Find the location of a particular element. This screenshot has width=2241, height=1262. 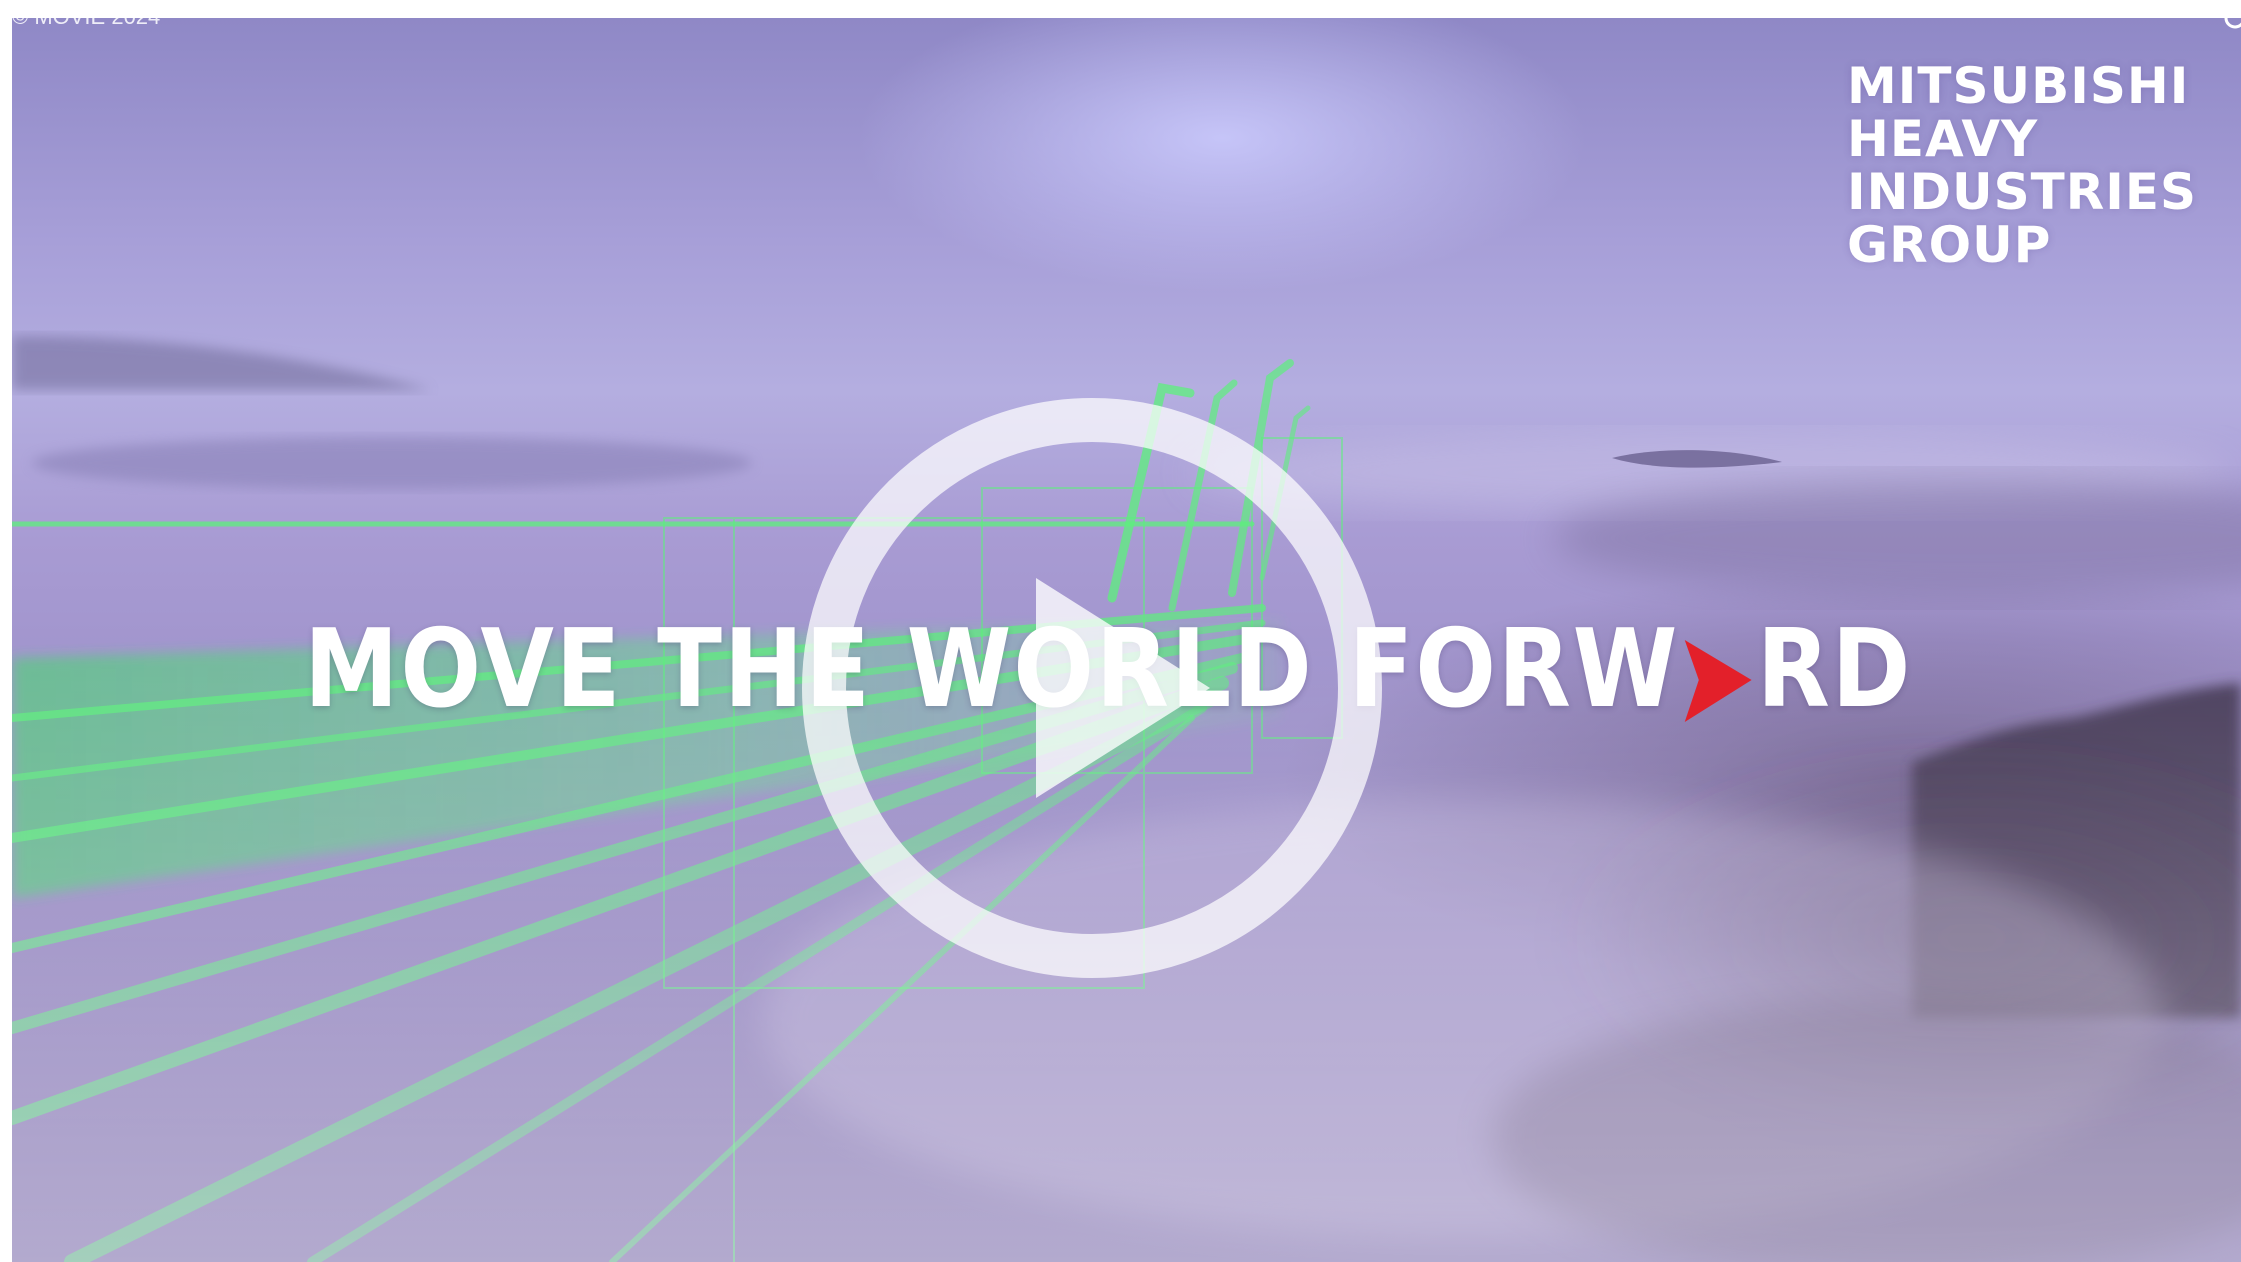

more-options-icon is located at coordinates (2232, 25).